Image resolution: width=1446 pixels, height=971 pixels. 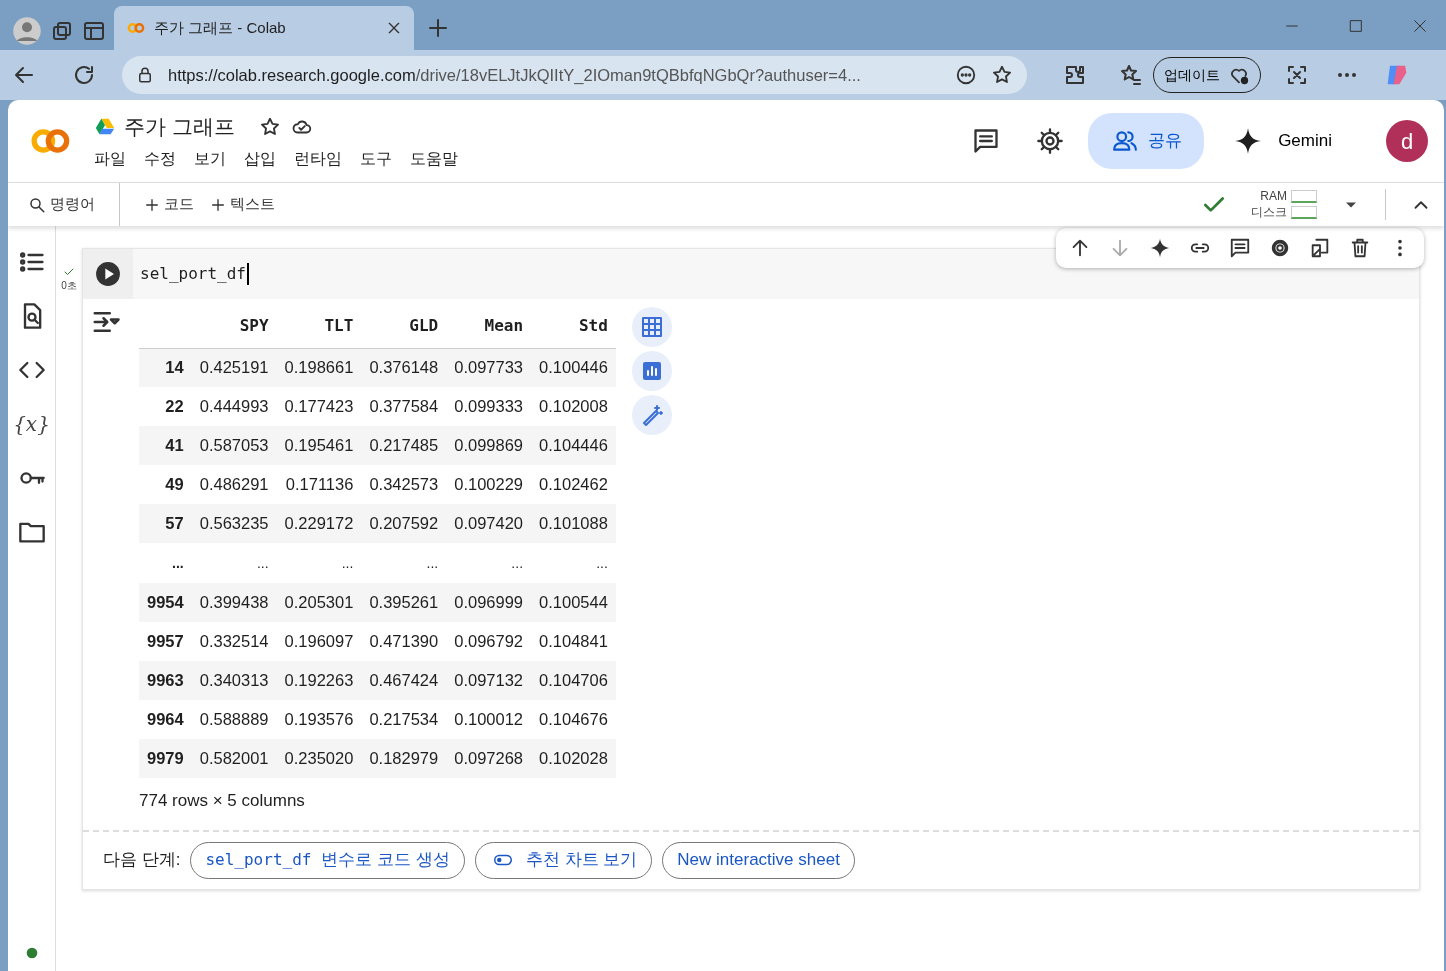 I want to click on table-cell: 0.100446, so click(x=573, y=367).